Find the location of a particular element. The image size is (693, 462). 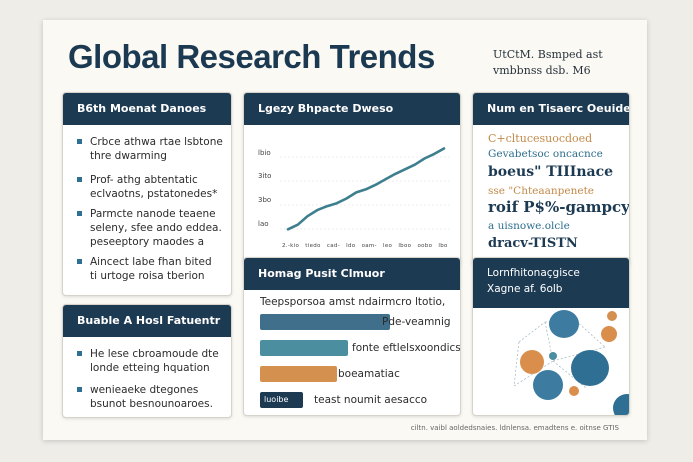

corner-note-line-2: vmbbnss dsb. M6 is located at coordinates (542, 70).